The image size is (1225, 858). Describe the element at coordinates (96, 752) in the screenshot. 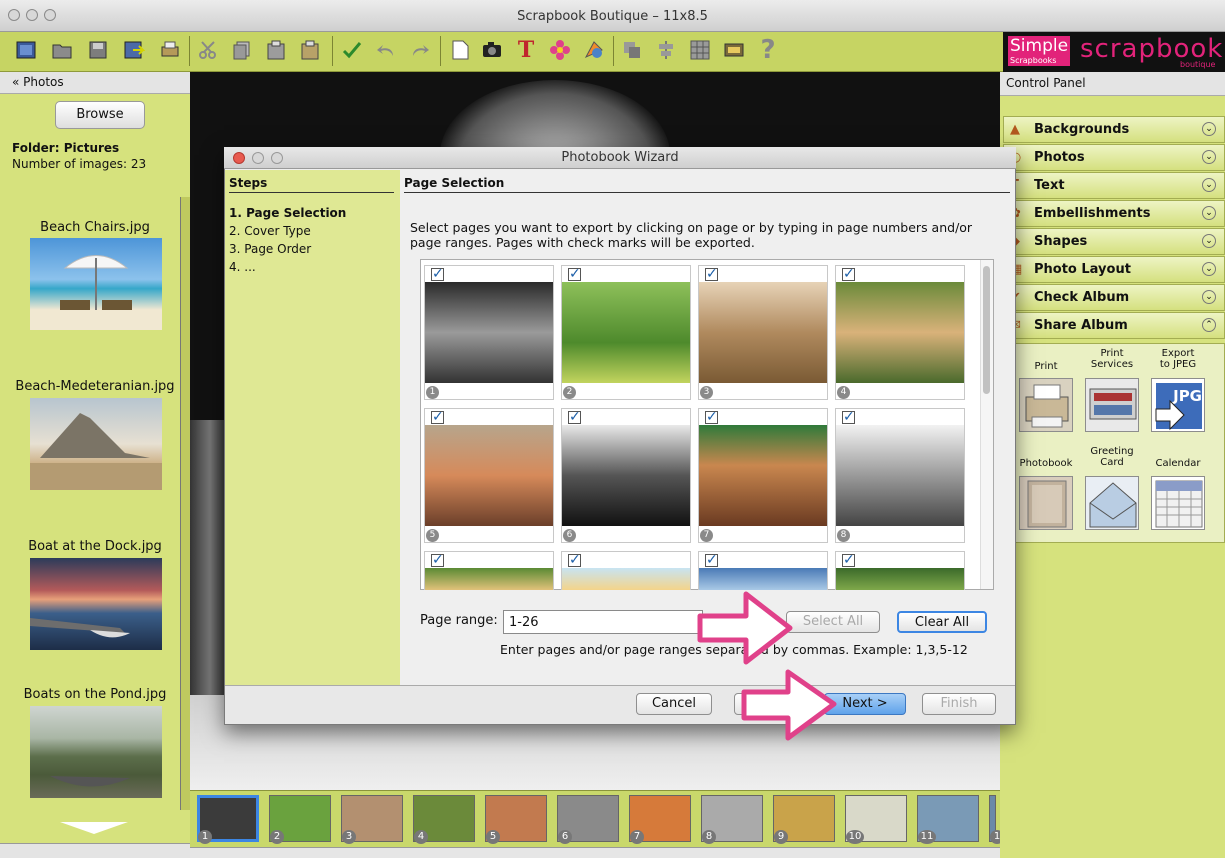

I see `photo-thumbnail-boats-pond` at that location.